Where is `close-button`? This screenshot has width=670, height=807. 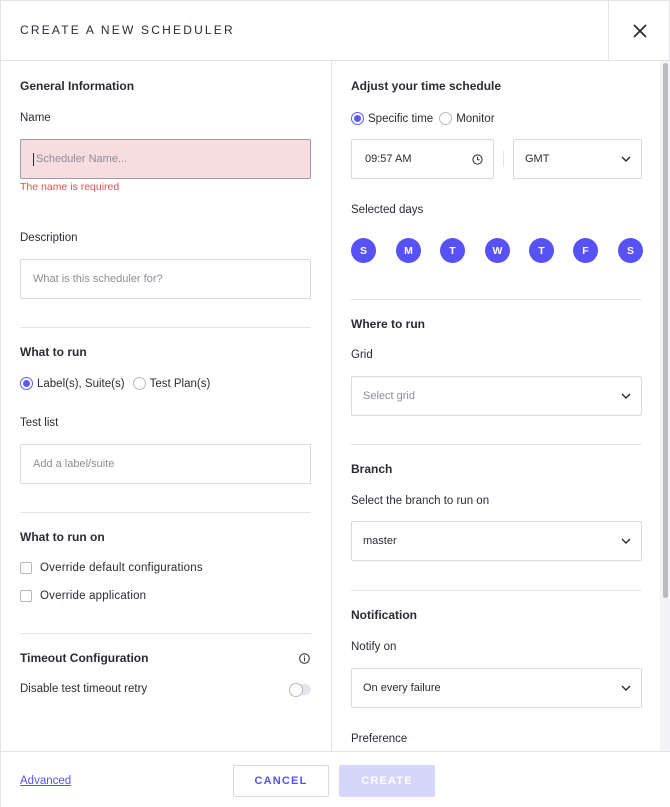 close-button is located at coordinates (639, 31).